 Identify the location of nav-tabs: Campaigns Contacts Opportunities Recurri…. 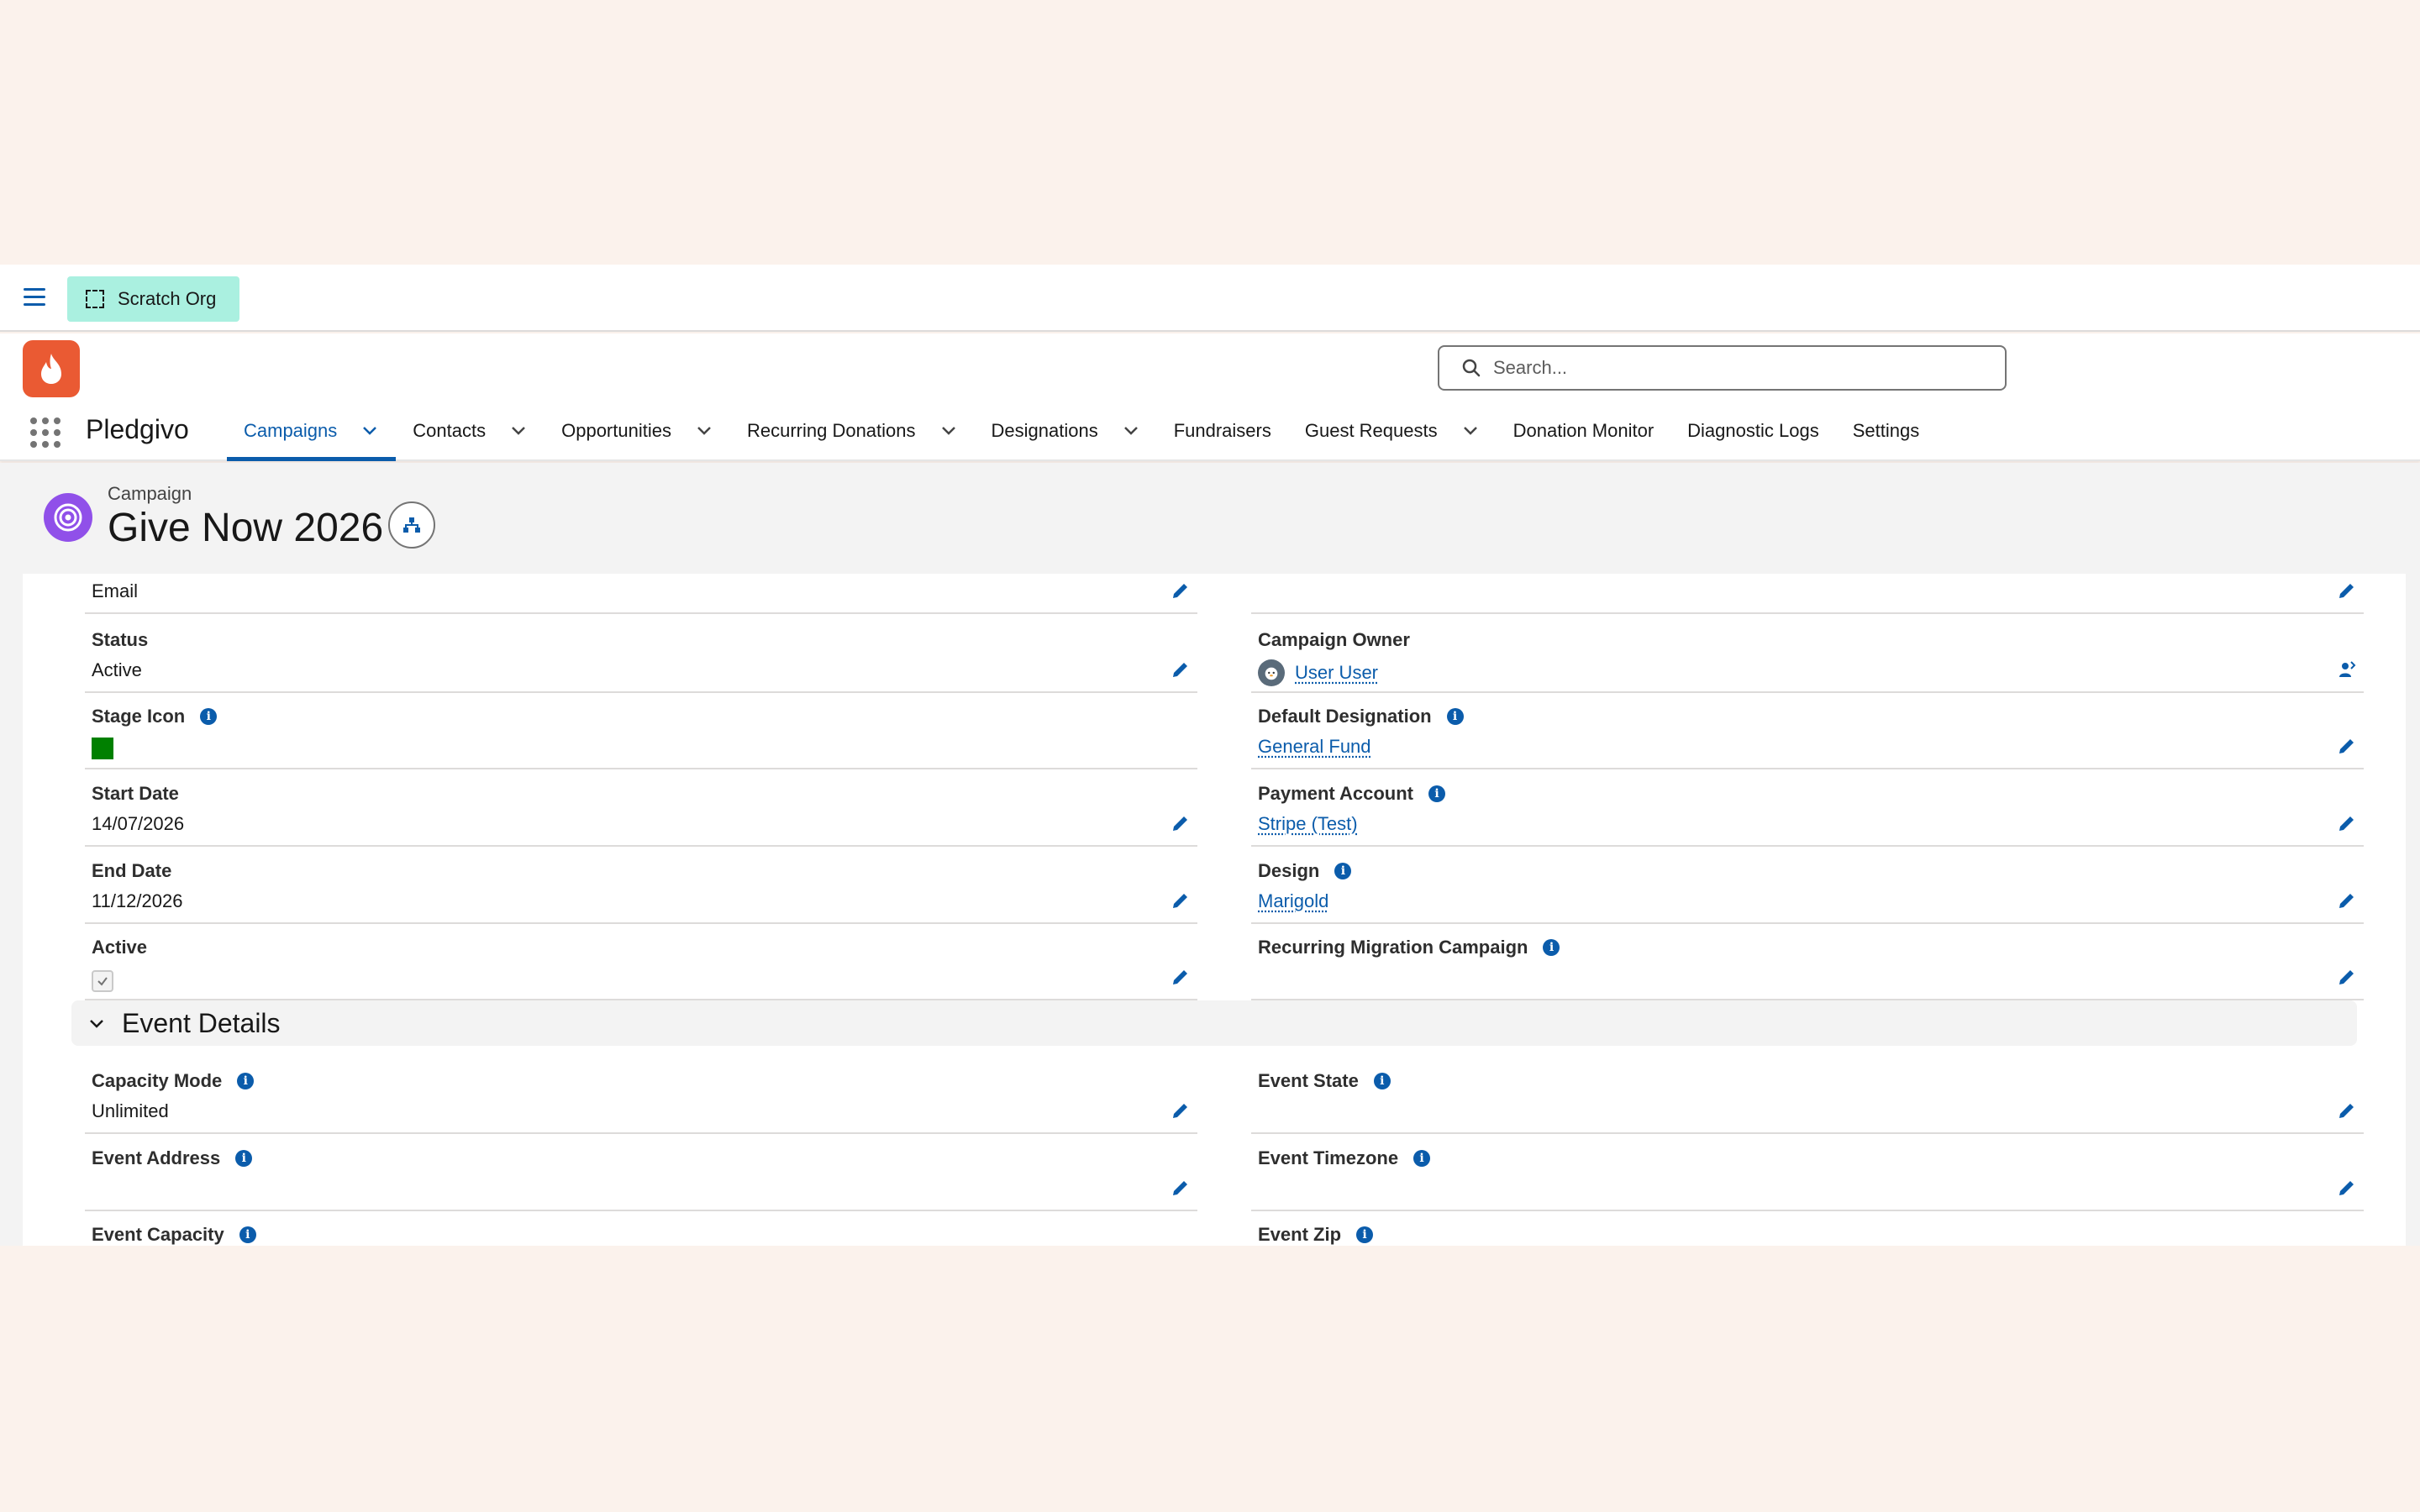
(1081, 431).